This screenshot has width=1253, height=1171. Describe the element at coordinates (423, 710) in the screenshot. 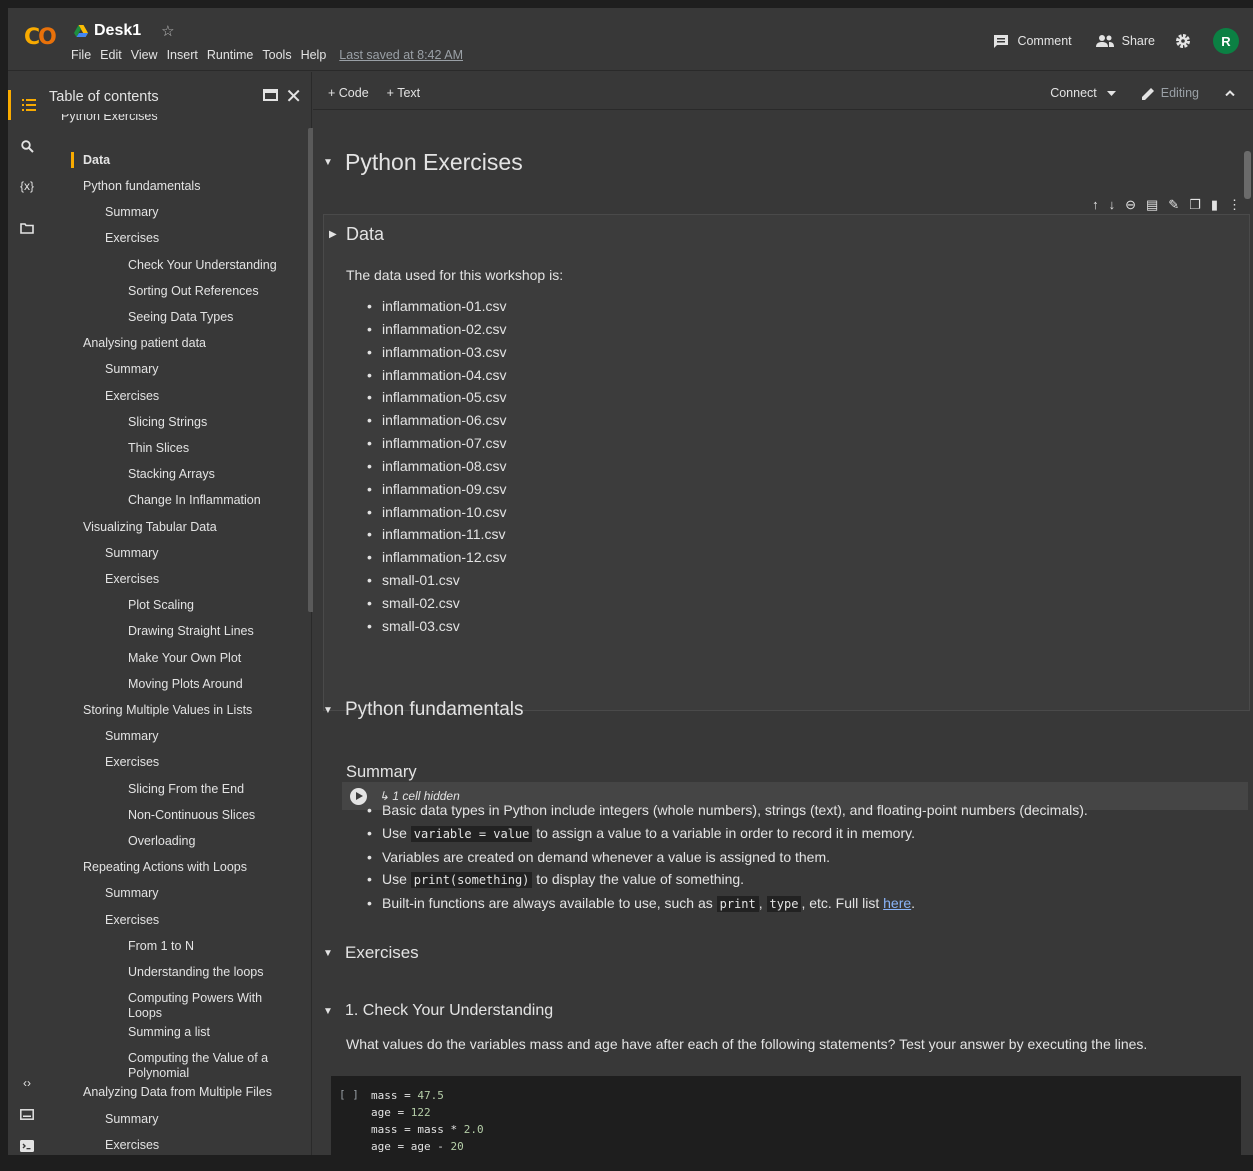

I see `section-python-fundamentals: ▼ Python fundamentals` at that location.